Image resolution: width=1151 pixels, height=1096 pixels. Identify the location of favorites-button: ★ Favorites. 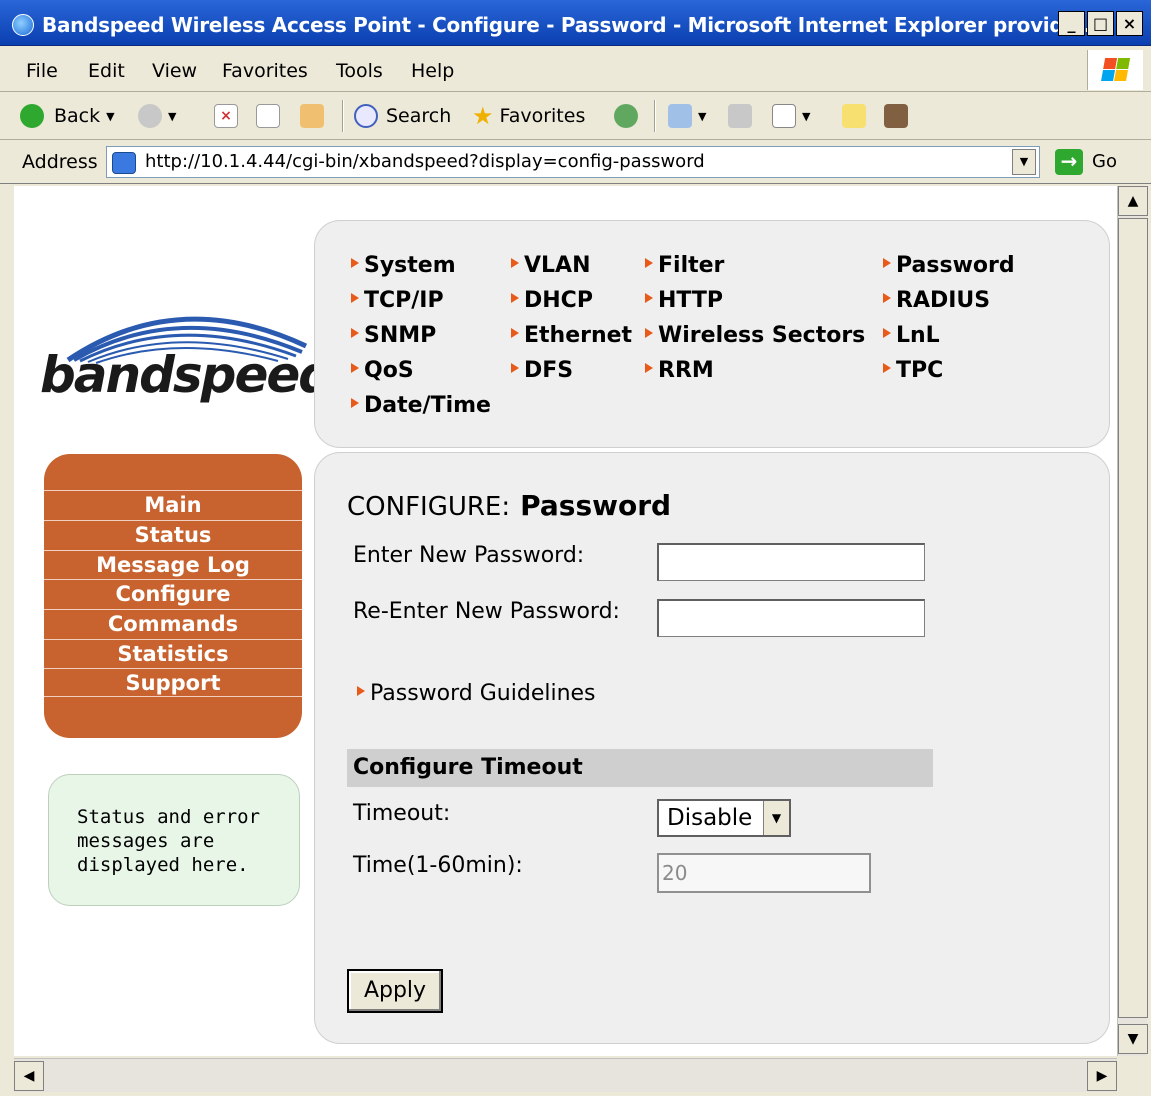
(528, 116).